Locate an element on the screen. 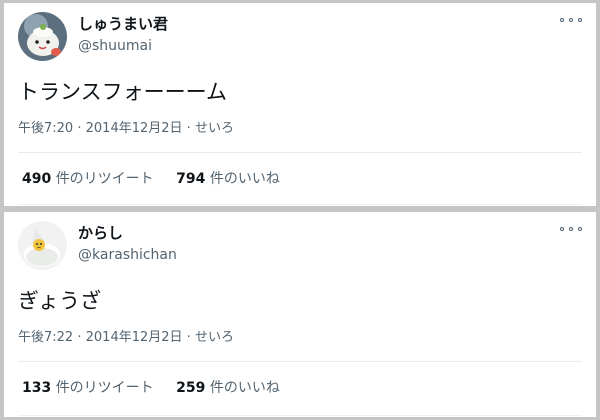 The width and height of the screenshot is (600, 420). tweet-meta: 午後7:20 · 2014年12月2日 · せいろ is located at coordinates (126, 129).